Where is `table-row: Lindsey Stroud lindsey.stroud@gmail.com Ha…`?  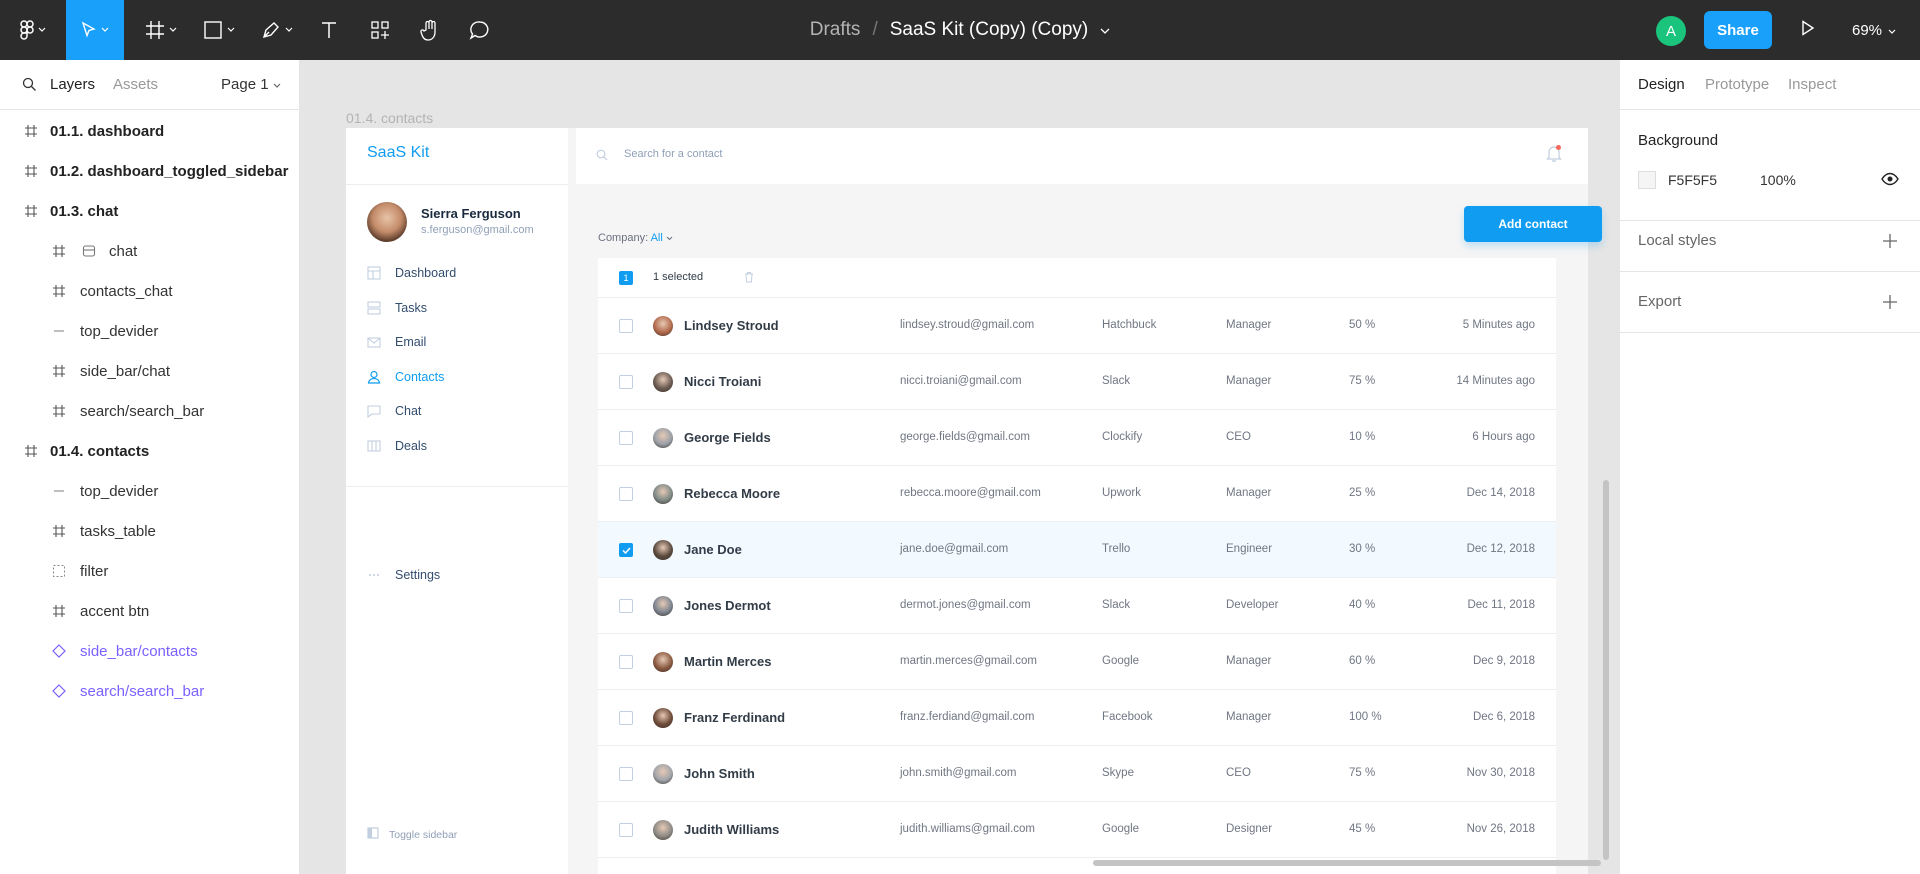
table-row: Lindsey Stroud lindsey.stroud@gmail.com Ha… is located at coordinates (1077, 326).